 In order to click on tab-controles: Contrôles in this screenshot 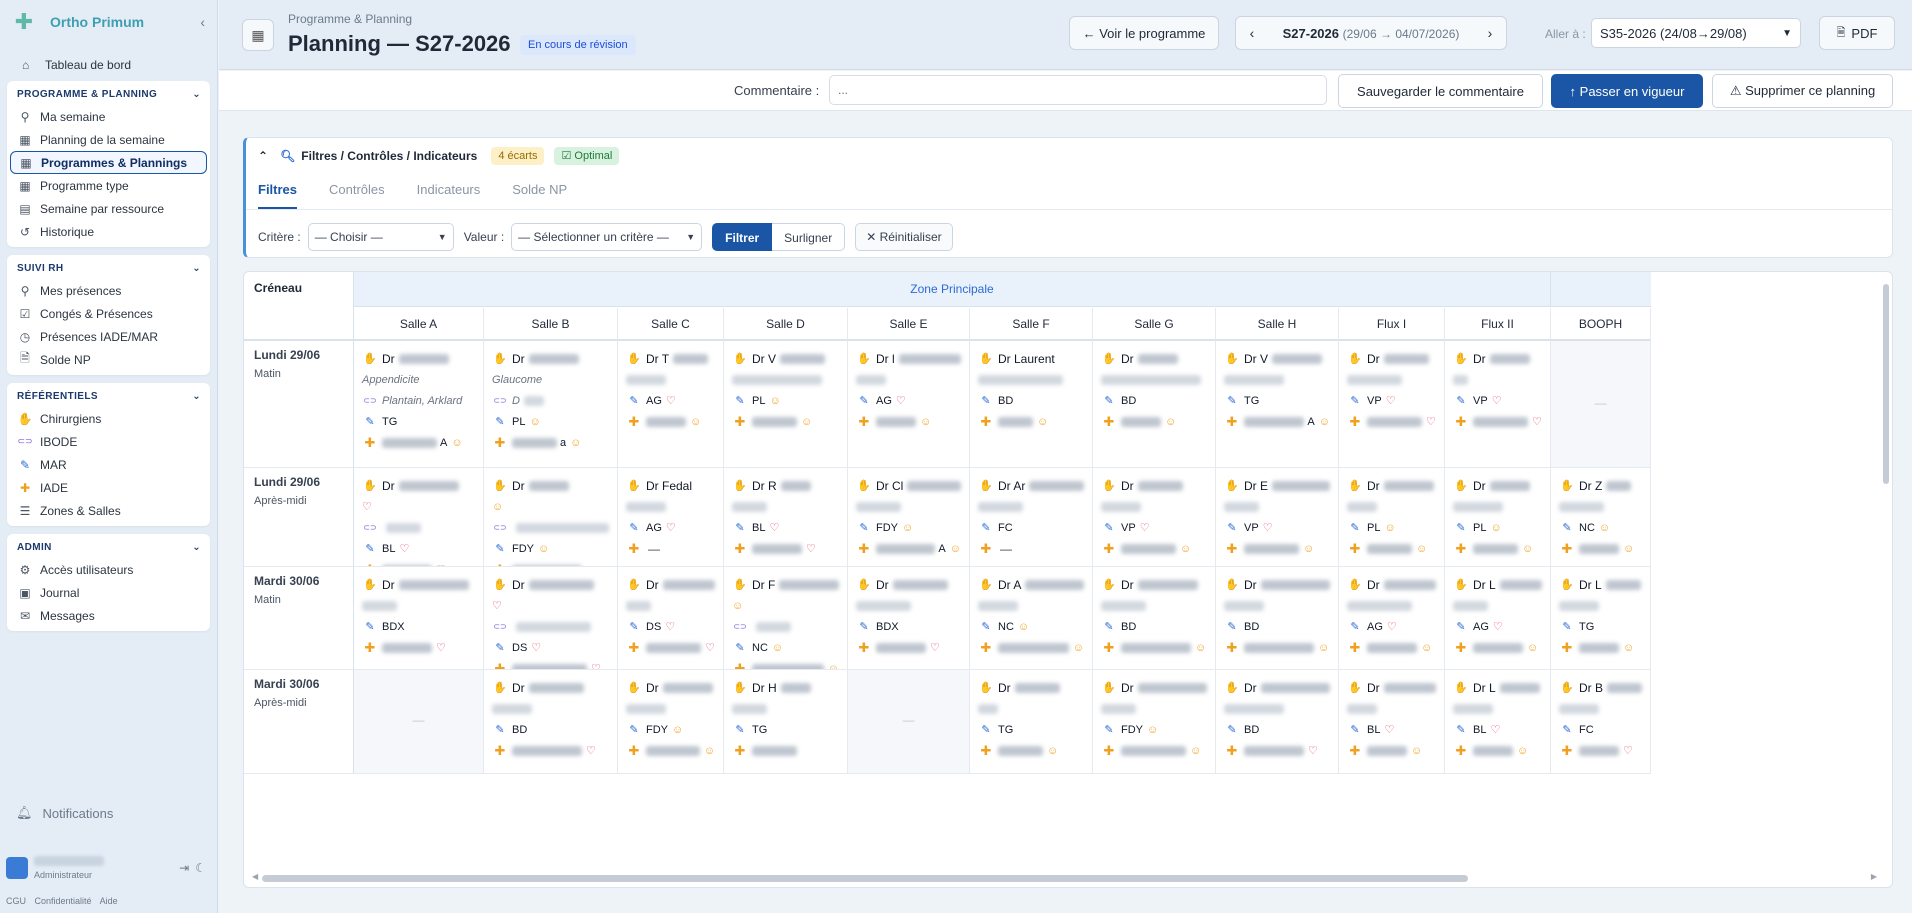, I will do `click(357, 195)`.